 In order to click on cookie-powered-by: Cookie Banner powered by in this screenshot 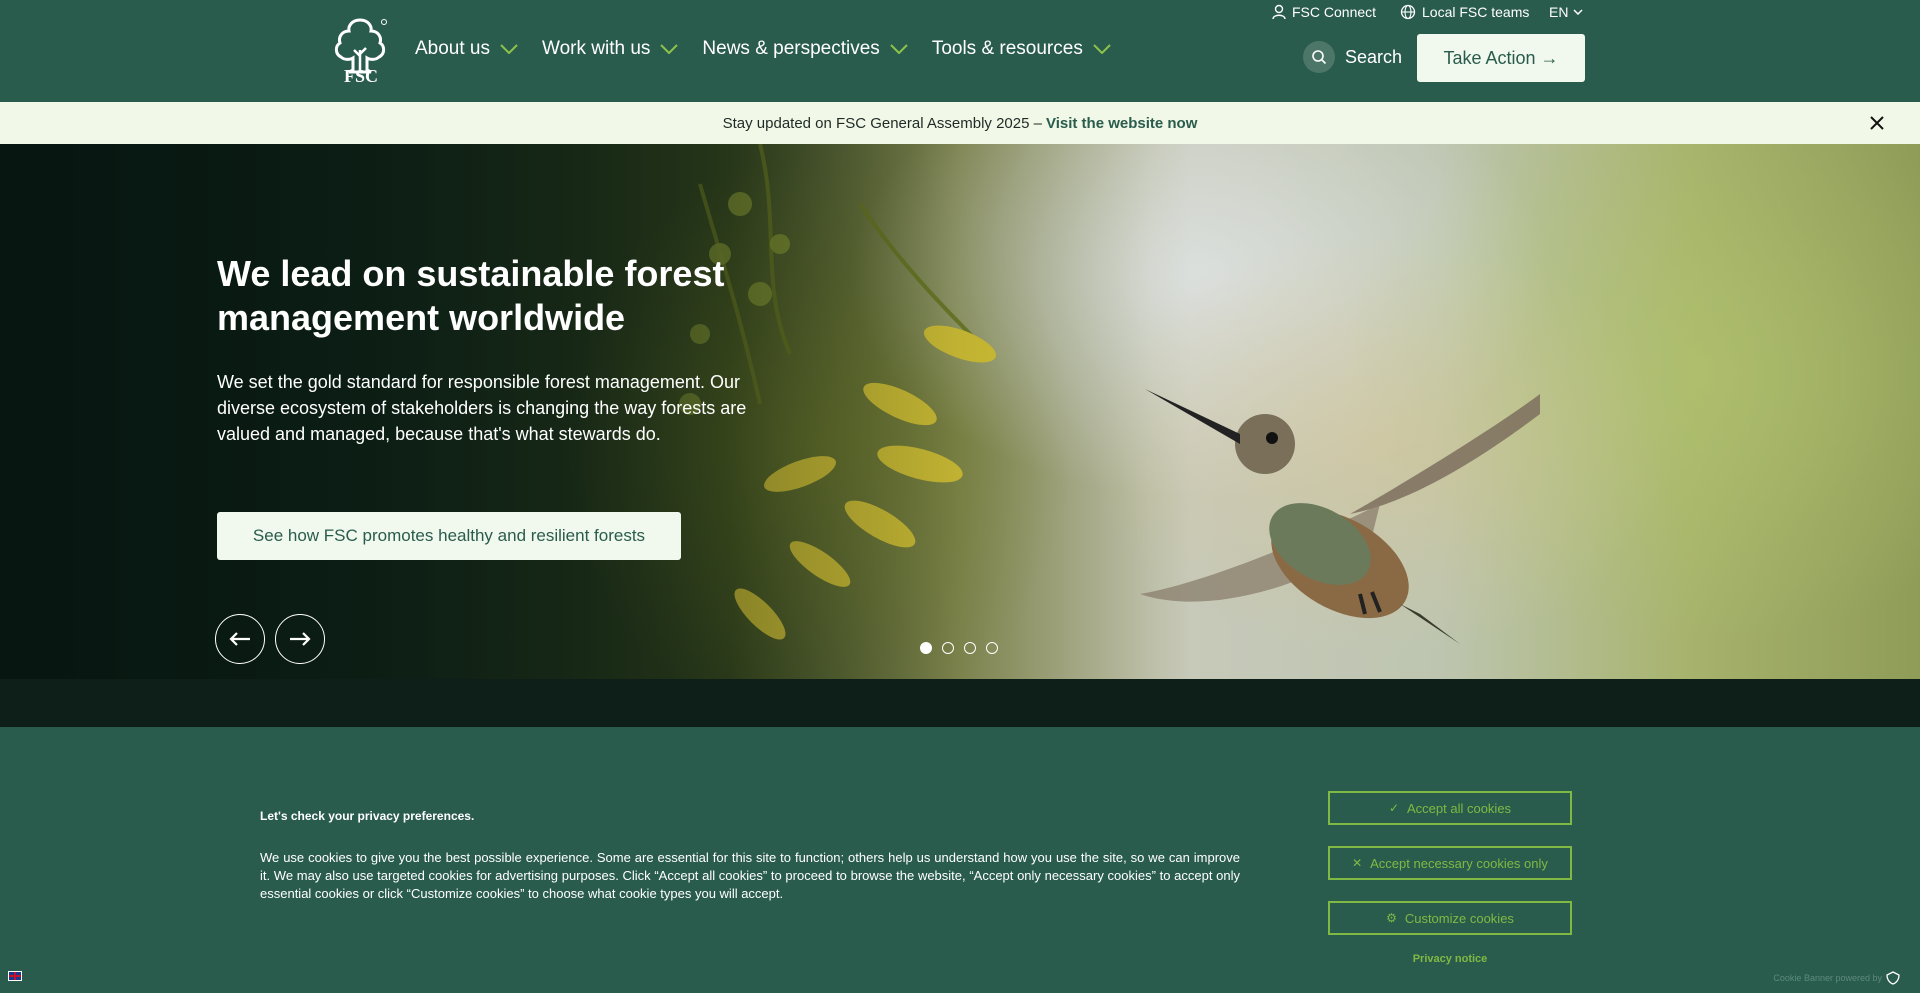, I will do `click(1836, 978)`.